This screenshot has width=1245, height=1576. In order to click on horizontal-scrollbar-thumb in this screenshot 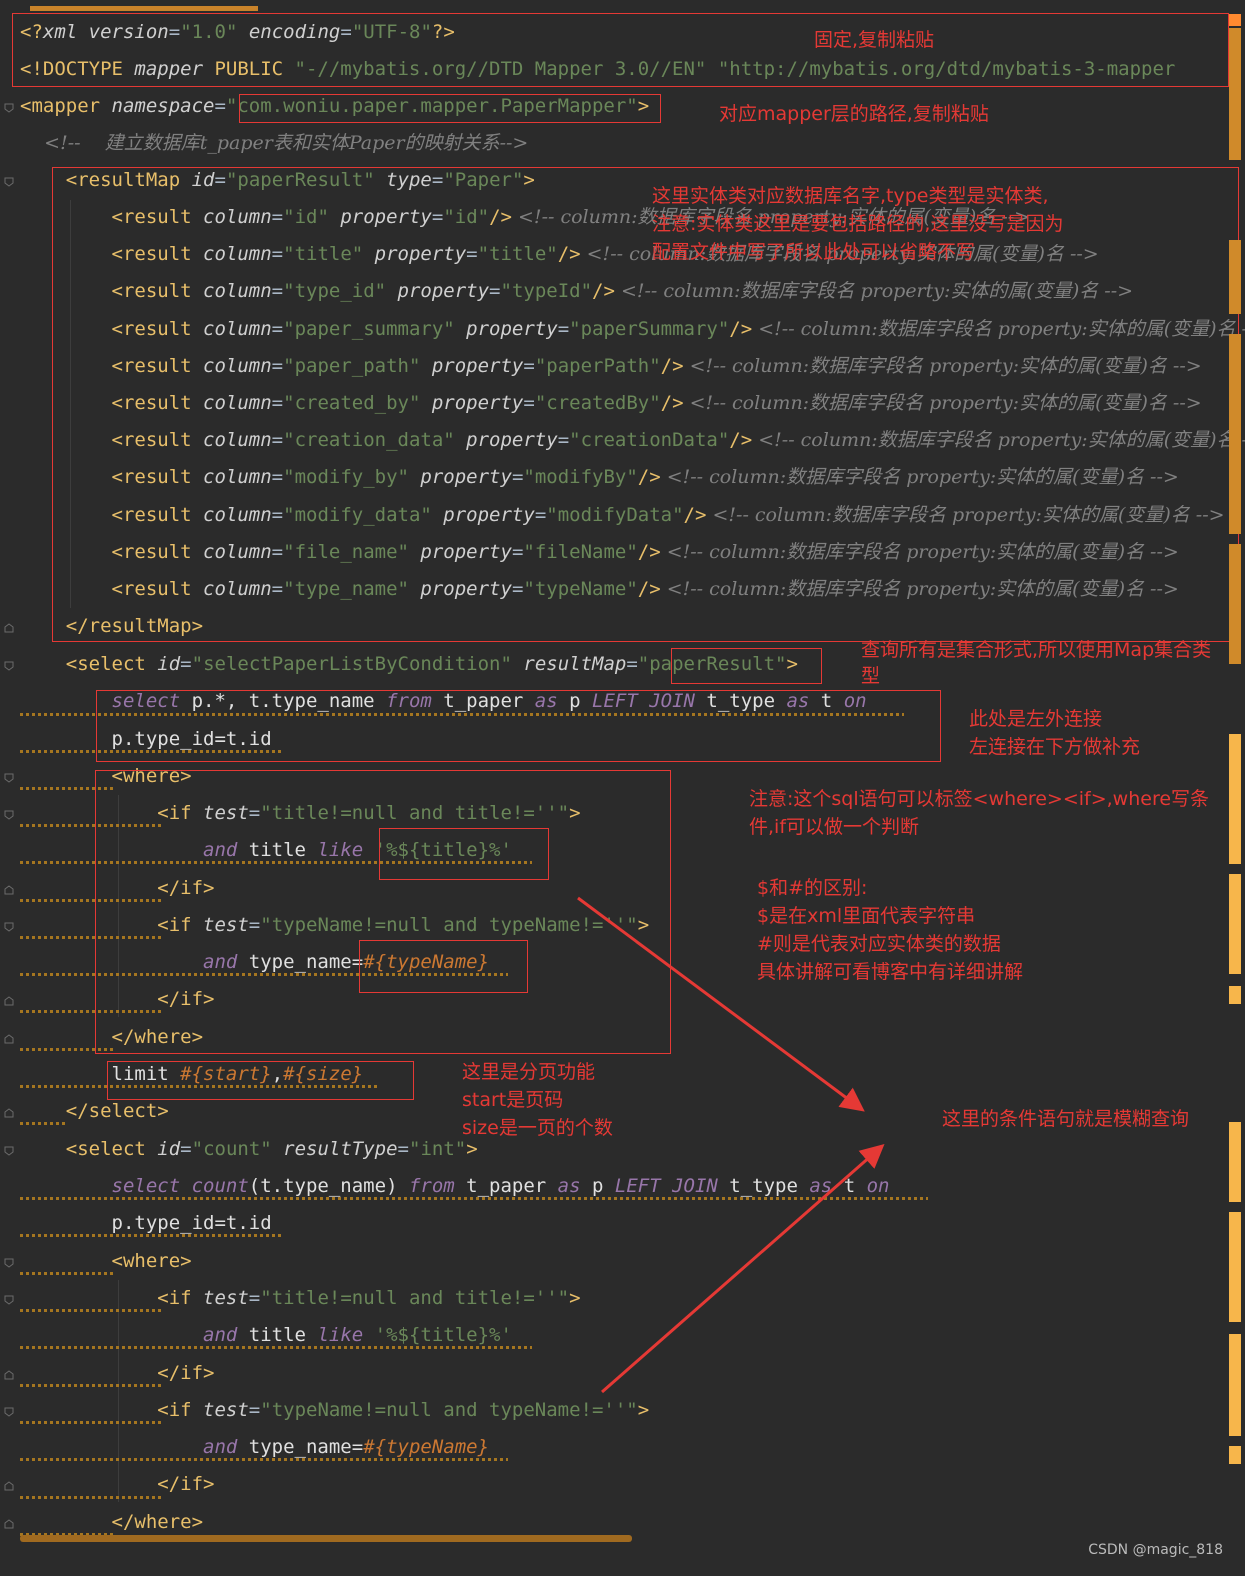, I will do `click(326, 1538)`.